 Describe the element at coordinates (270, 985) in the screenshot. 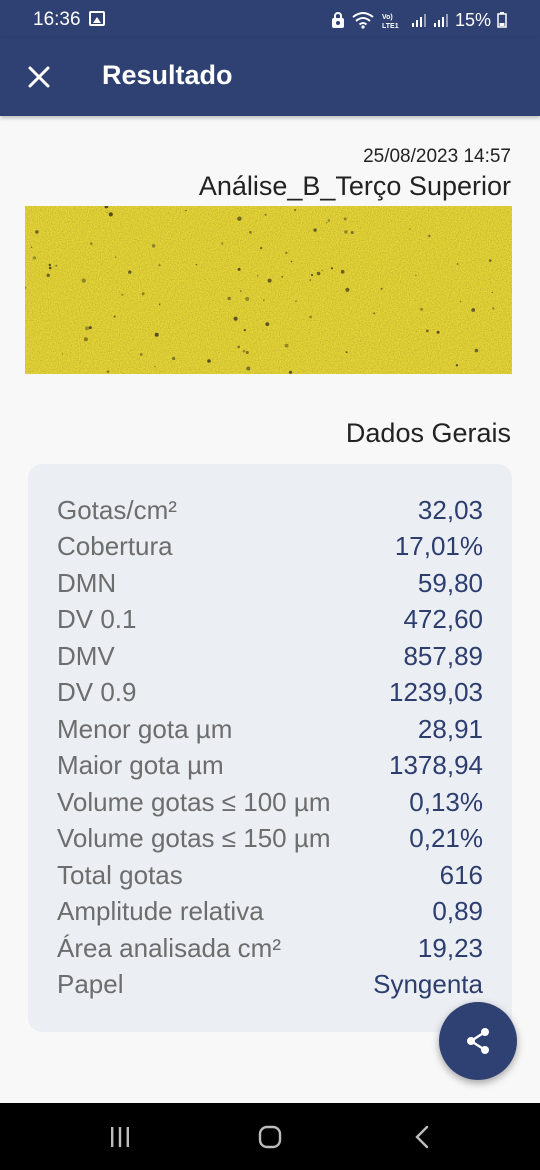

I see `stat-row: Papel Syngenta` at that location.